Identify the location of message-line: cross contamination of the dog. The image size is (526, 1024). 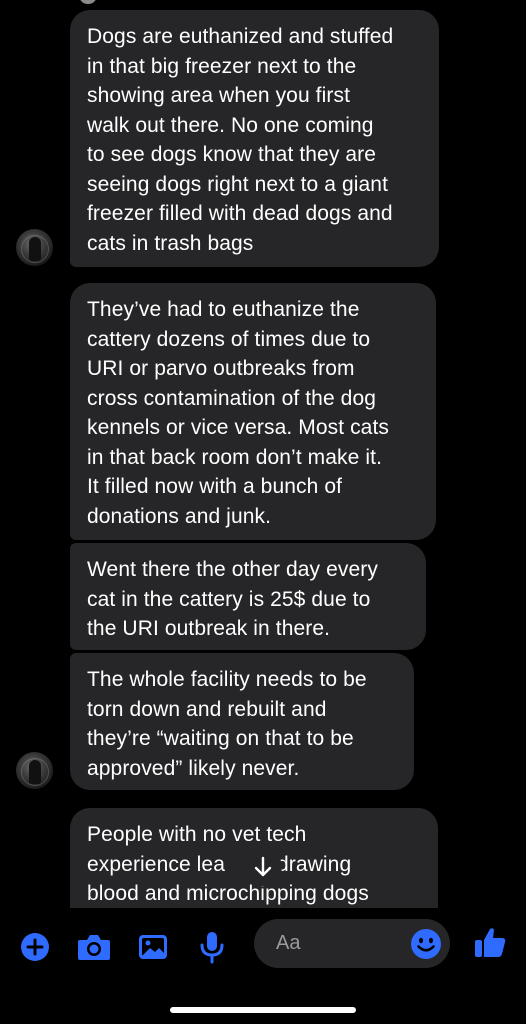
(232, 398).